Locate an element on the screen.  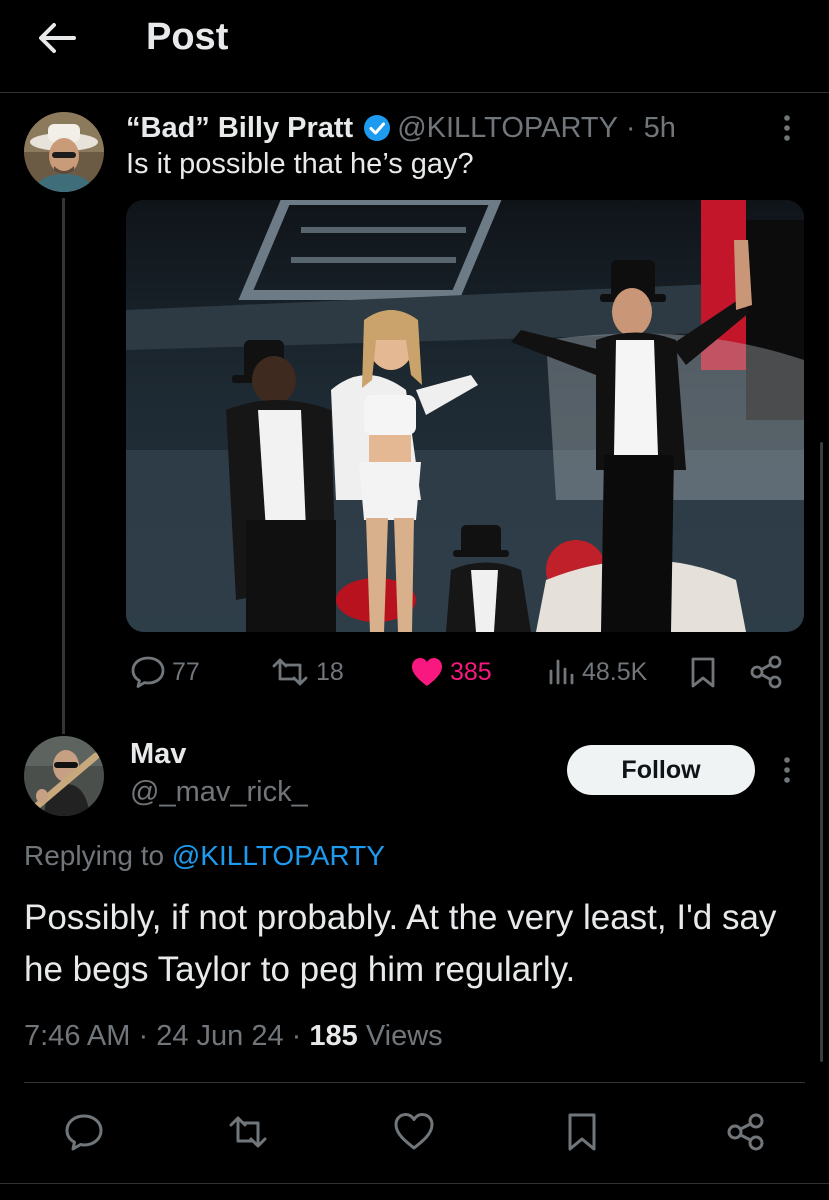
replying-to-handle: @KILLTOPARTY is located at coordinates (278, 855).